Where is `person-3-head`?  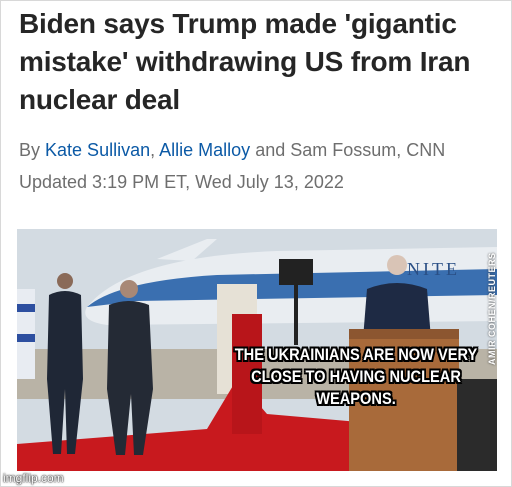 person-3-head is located at coordinates (397, 265).